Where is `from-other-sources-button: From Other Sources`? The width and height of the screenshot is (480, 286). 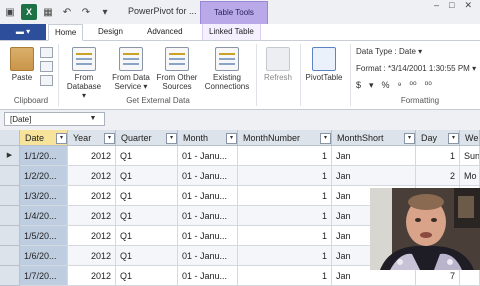 from-other-sources-button: From Other Sources is located at coordinates (177, 69).